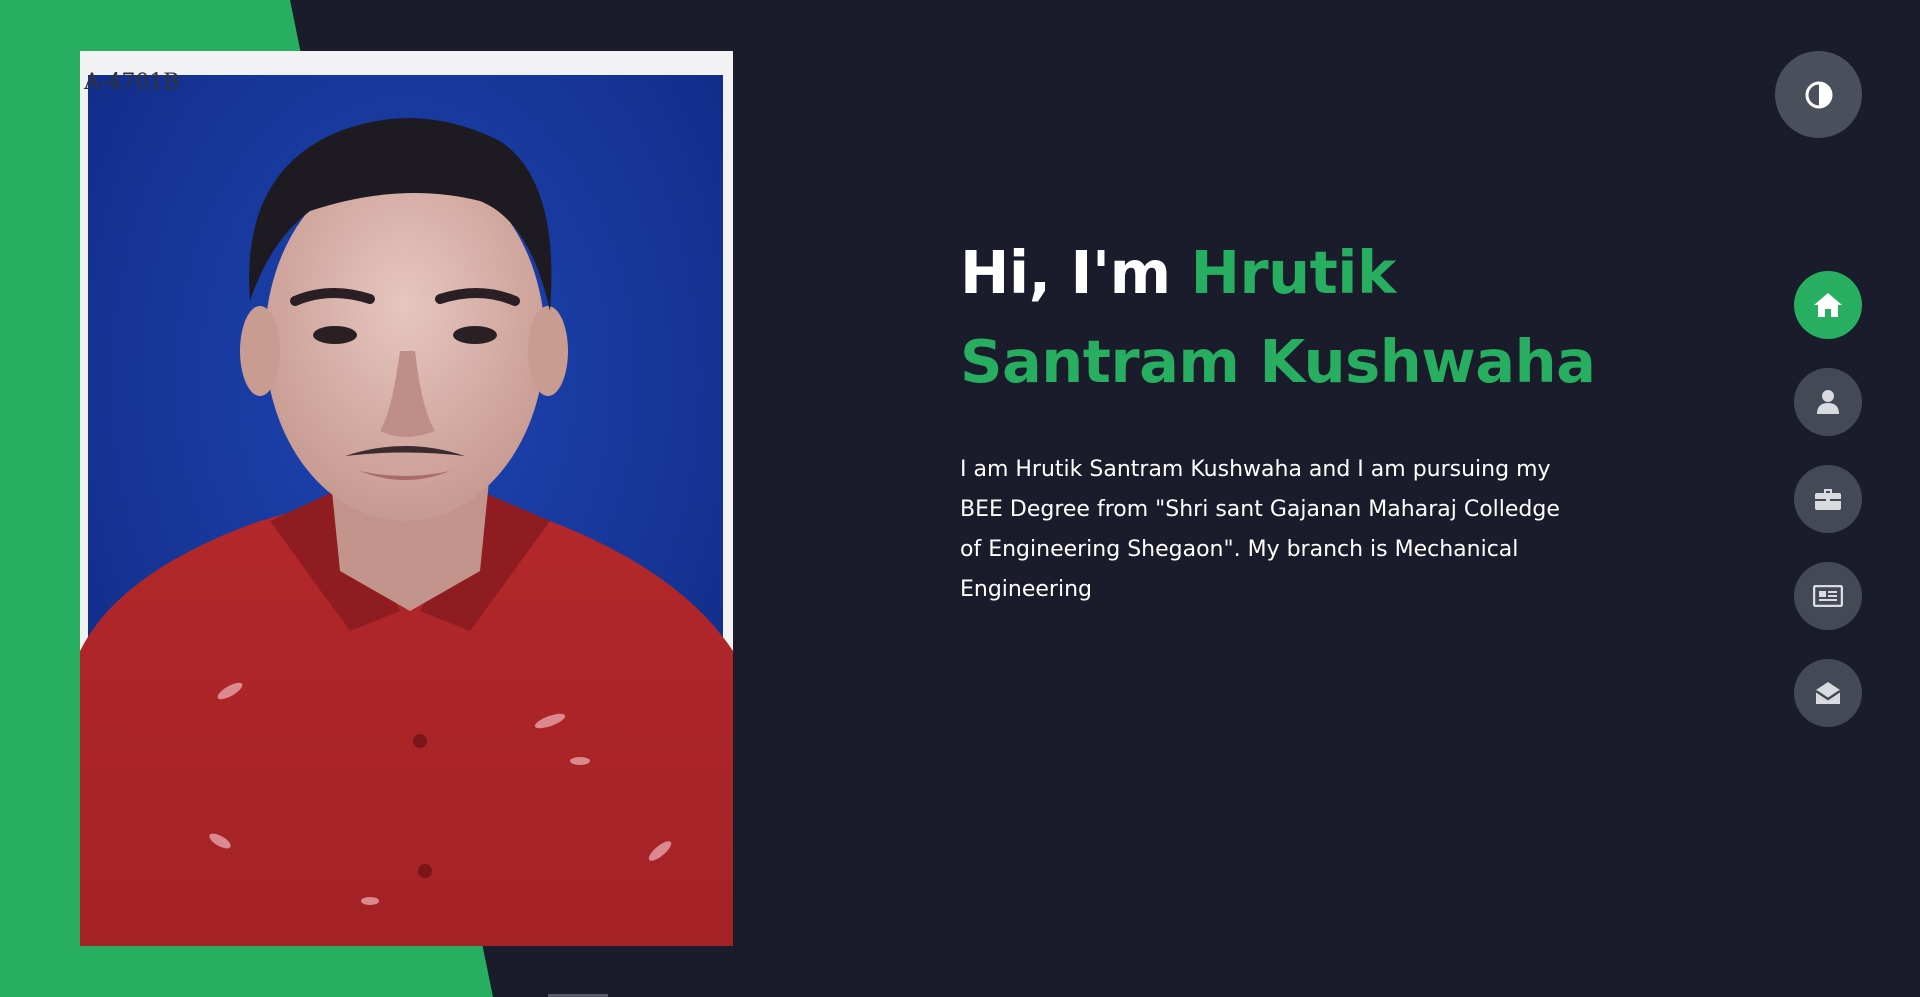 This screenshot has width=1920, height=997. I want to click on photo-corner-mark: A-4701B, so click(131, 82).